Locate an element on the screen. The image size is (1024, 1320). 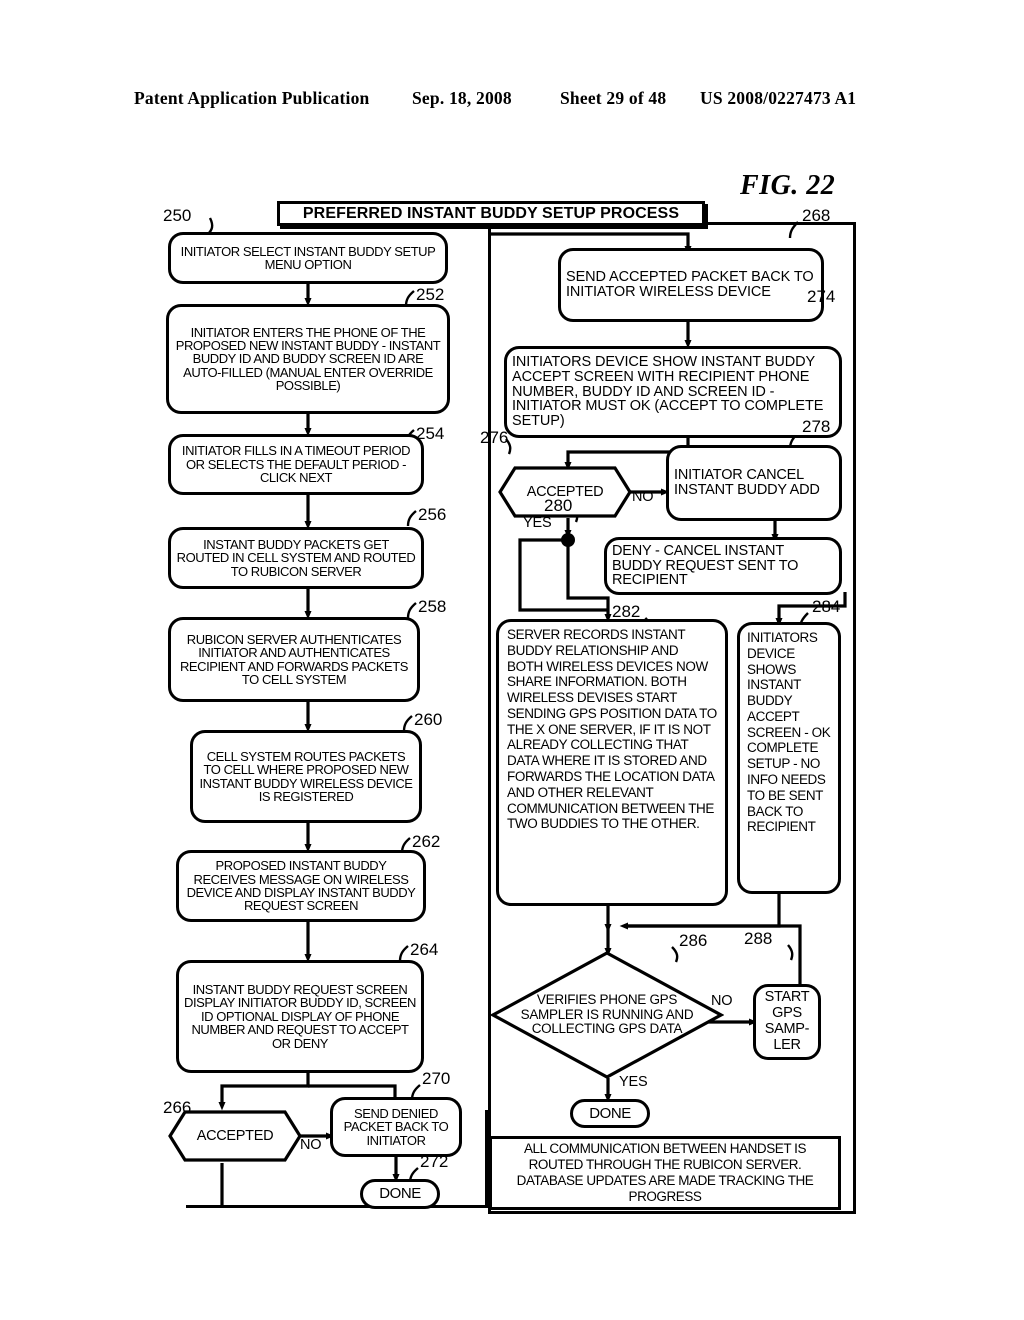
branch-yes-276: YES is located at coordinates (537, 523).